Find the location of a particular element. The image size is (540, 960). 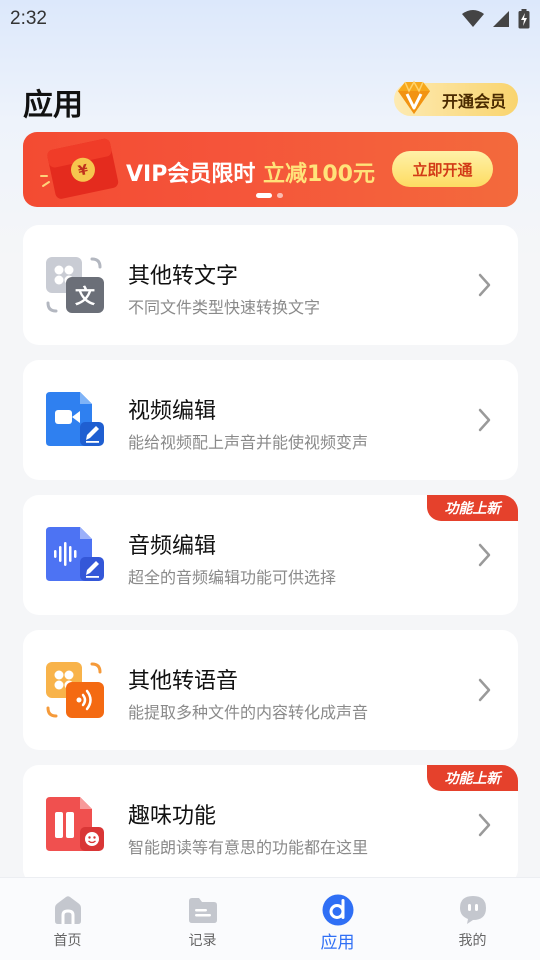

nav-label: 首页 is located at coordinates (67, 941).